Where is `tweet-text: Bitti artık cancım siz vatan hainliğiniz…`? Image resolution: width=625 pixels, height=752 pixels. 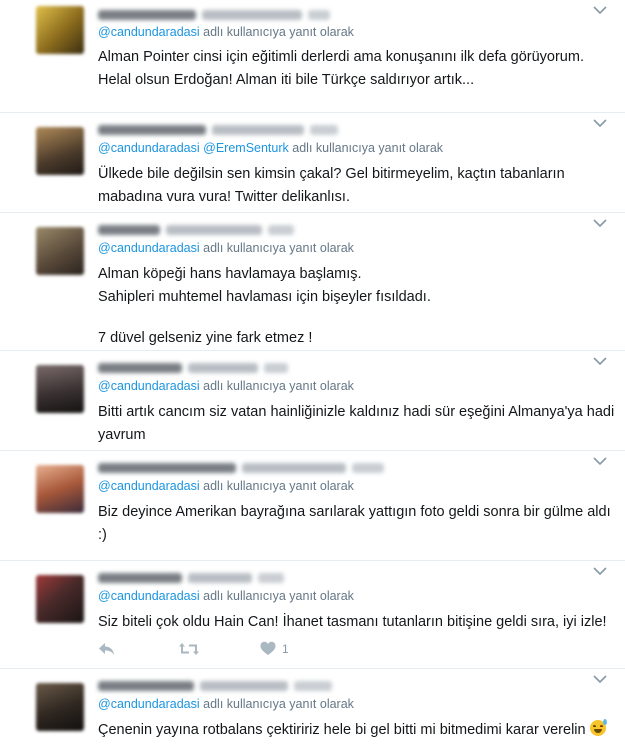
tweet-text: Bitti artık cancım siz vatan hainliğiniz… is located at coordinates (356, 424).